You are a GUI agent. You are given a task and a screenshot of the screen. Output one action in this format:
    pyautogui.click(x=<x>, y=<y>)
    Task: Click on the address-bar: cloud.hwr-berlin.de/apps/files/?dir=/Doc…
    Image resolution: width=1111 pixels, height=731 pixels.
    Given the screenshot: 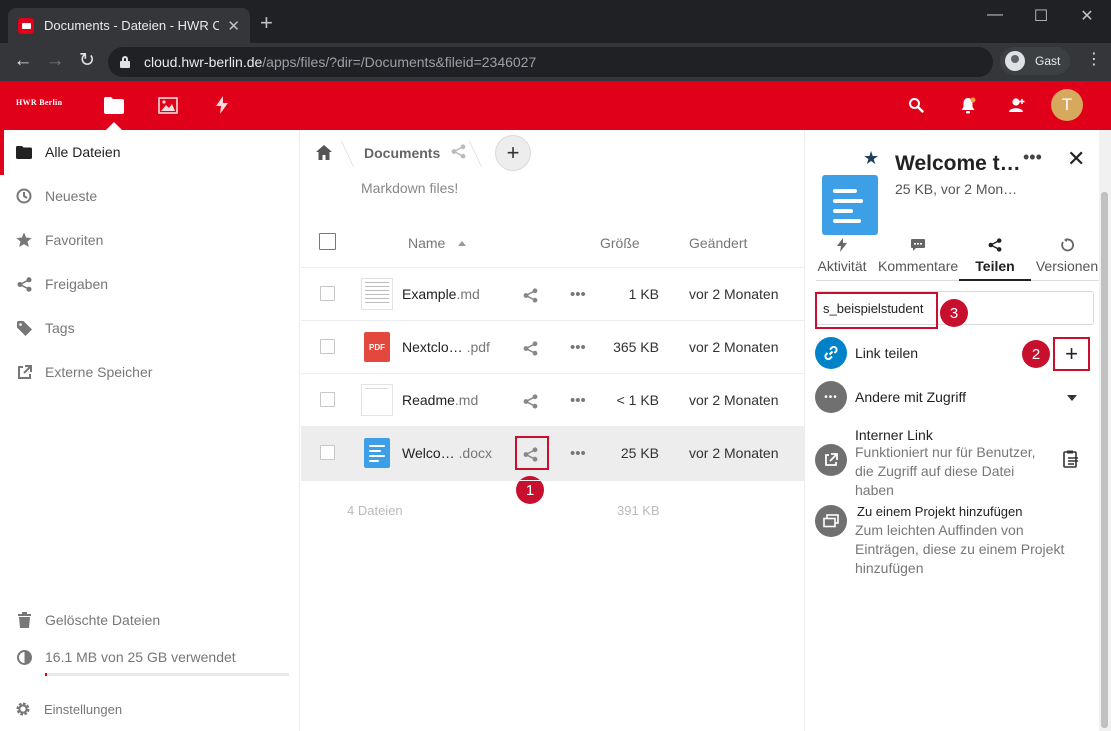 What is the action you would take?
    pyautogui.click(x=550, y=62)
    